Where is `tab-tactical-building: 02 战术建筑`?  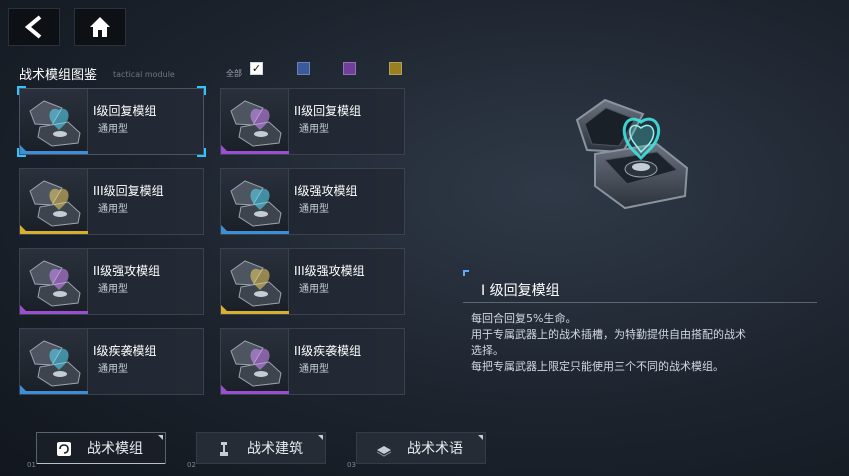
tab-tactical-building: 02 战术建筑 is located at coordinates (256, 450).